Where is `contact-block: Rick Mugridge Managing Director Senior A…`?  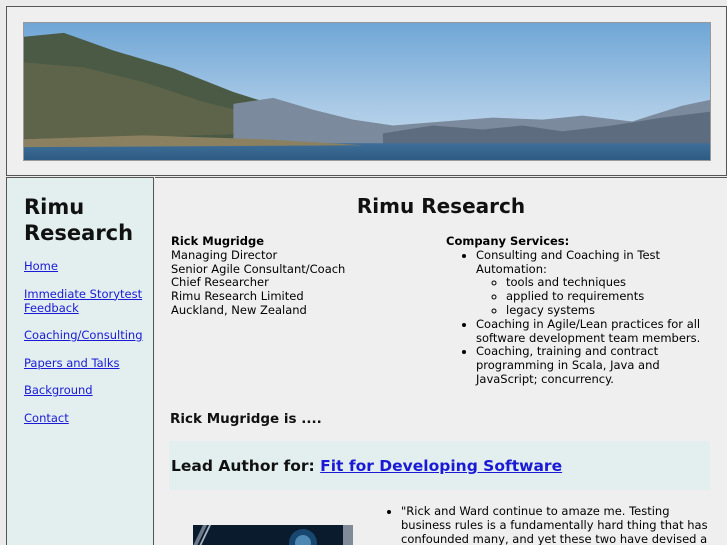 contact-block: Rick Mugridge Managing Director Senior A… is located at coordinates (258, 276).